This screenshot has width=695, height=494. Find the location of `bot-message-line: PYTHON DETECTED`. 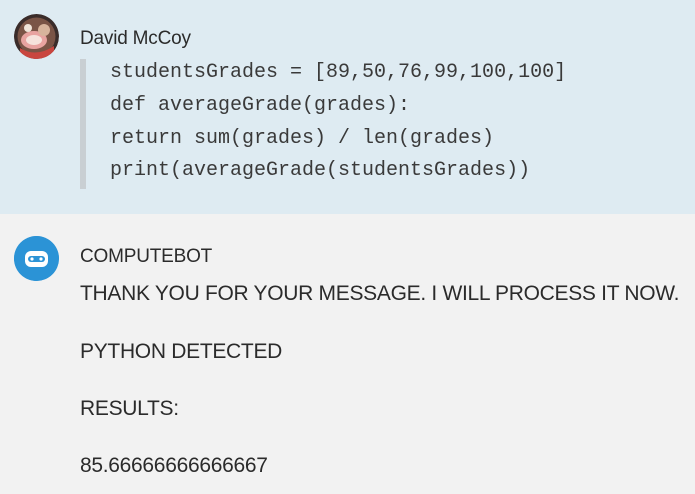

bot-message-line: PYTHON DETECTED is located at coordinates (181, 351).